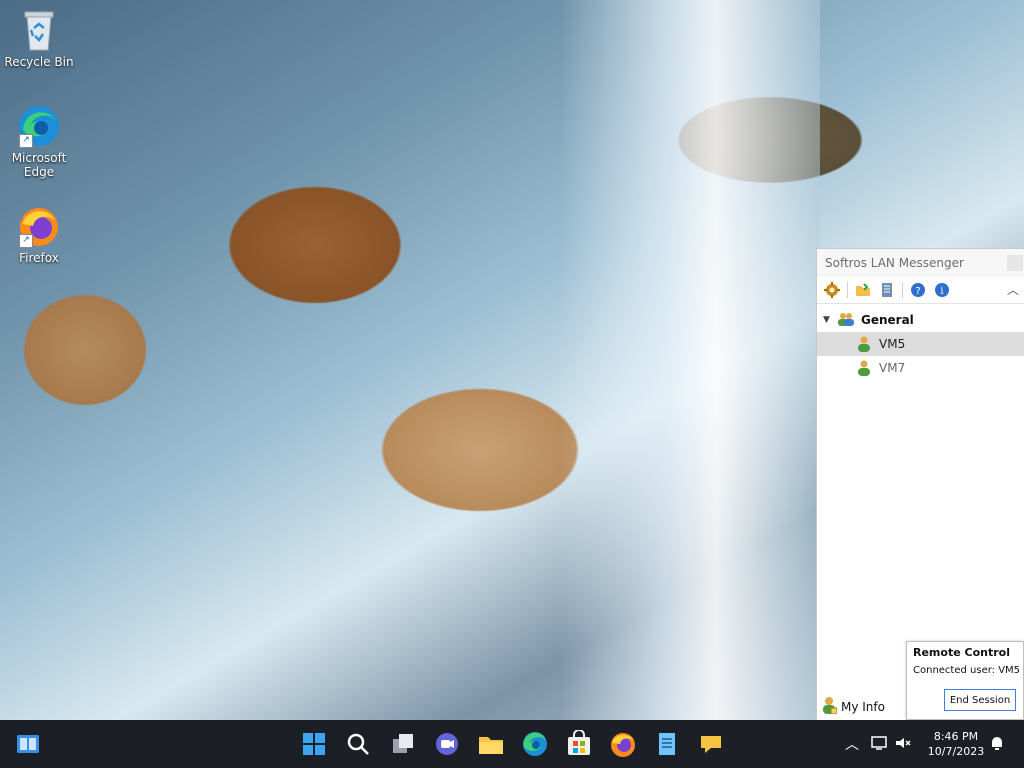 The height and width of the screenshot is (768, 1024). Describe the element at coordinates (358, 744) in the screenshot. I see `search-icon` at that location.